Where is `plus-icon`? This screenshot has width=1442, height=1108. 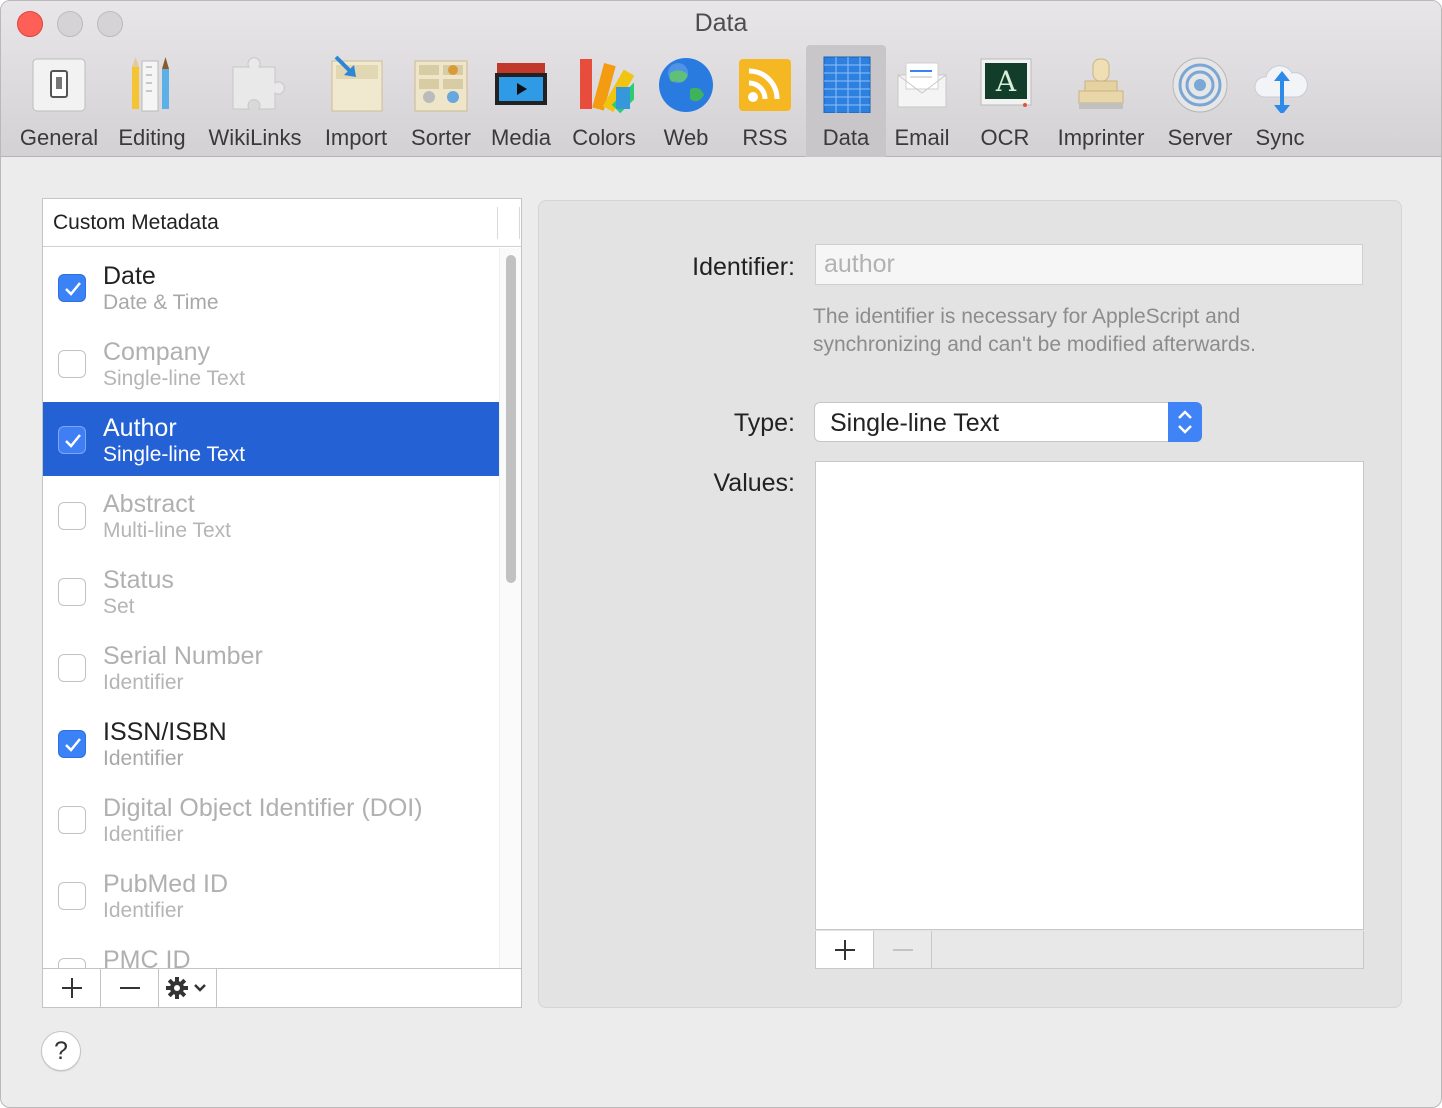
plus-icon is located at coordinates (71, 988).